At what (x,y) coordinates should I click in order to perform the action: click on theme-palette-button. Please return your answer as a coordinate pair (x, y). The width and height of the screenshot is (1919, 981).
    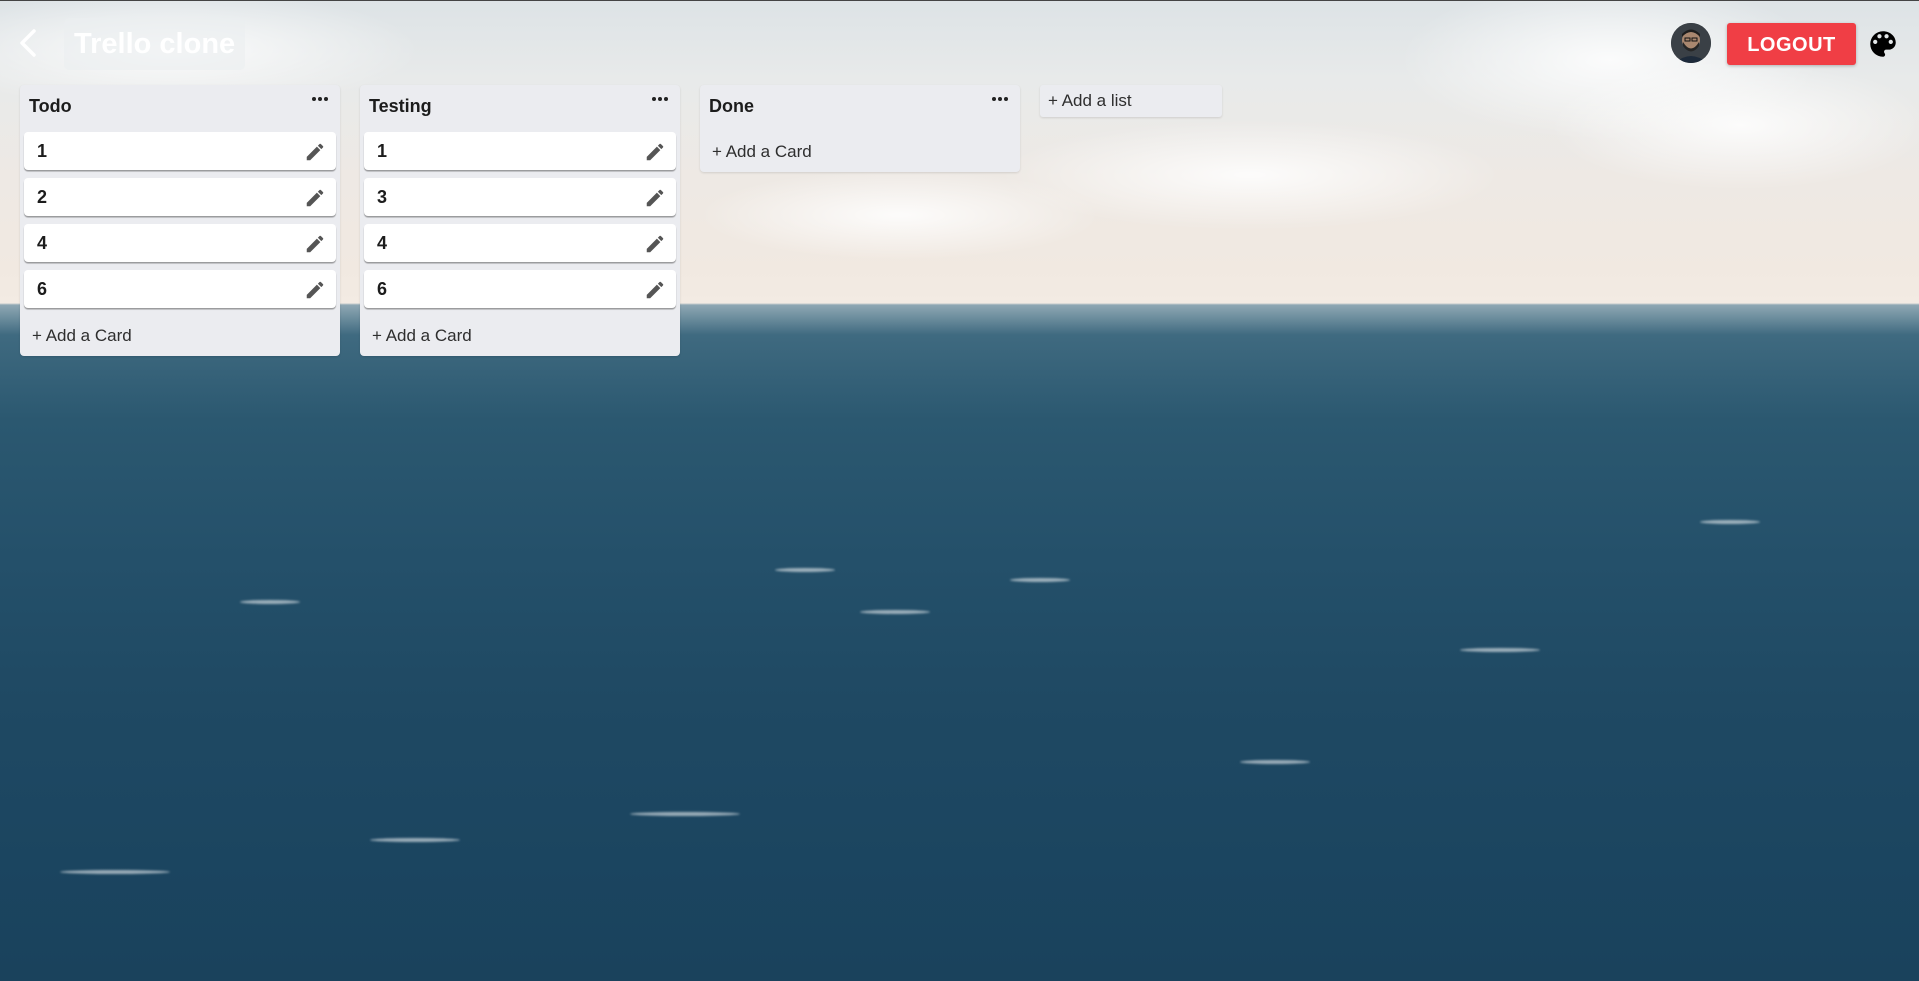
    Looking at the image, I should click on (1883, 44).